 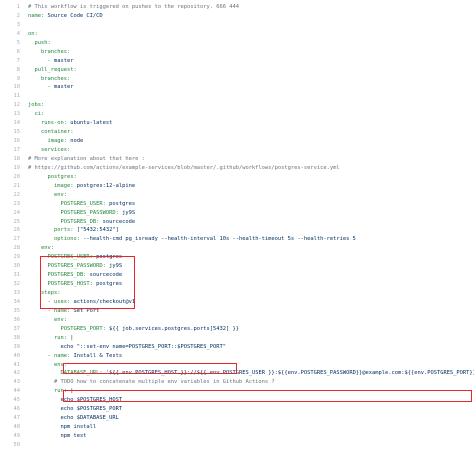 I want to click on code-line: 14 runs-on: ubuntu-latest, so click(x=237, y=123).